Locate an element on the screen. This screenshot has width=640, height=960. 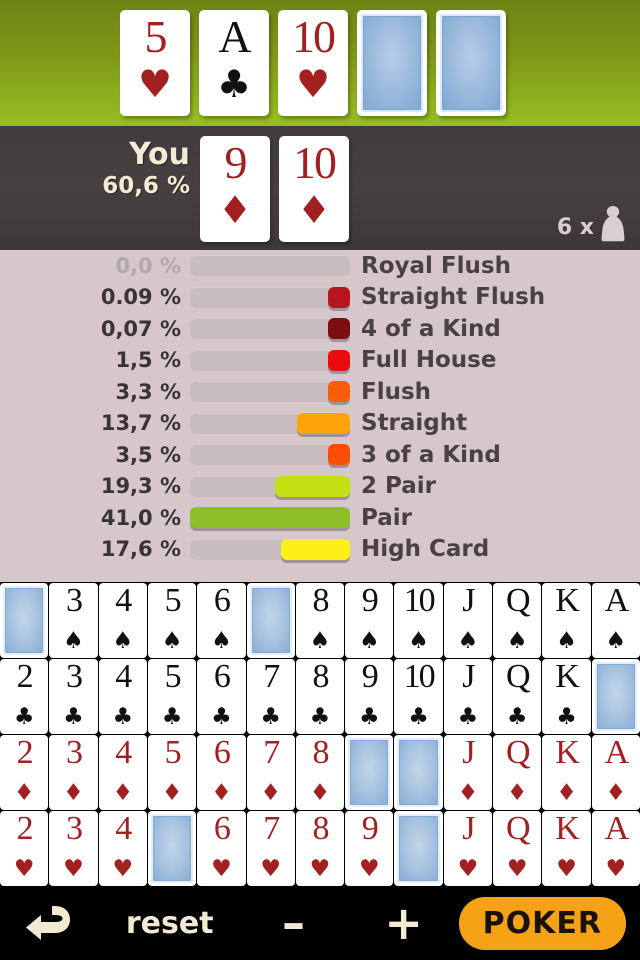
grid-card: 8 ♦ is located at coordinates (320, 772).